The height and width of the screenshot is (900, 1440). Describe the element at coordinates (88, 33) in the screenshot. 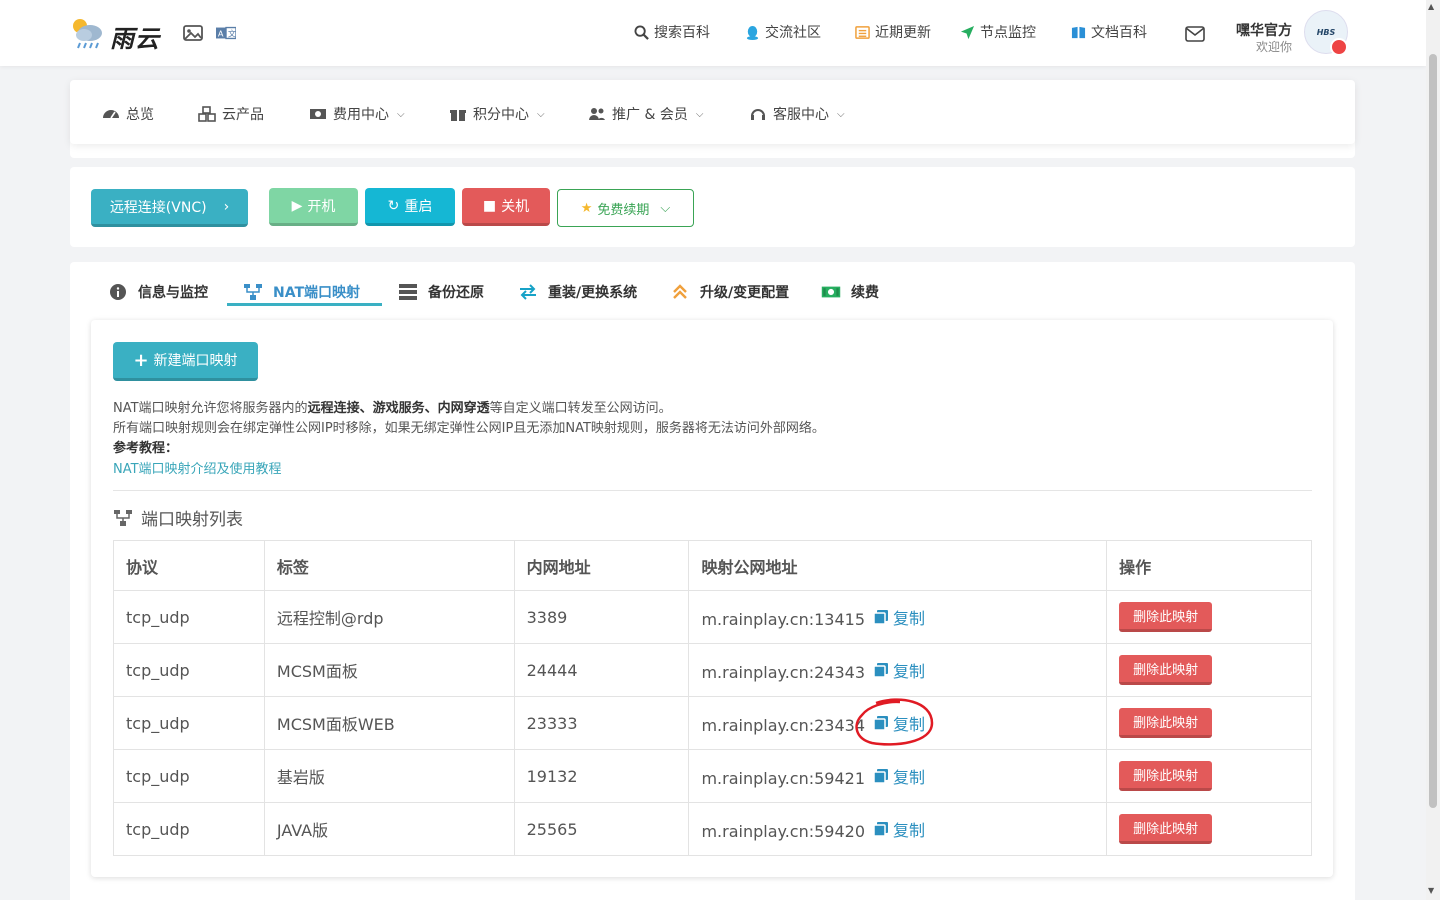

I see `logo-icon` at that location.